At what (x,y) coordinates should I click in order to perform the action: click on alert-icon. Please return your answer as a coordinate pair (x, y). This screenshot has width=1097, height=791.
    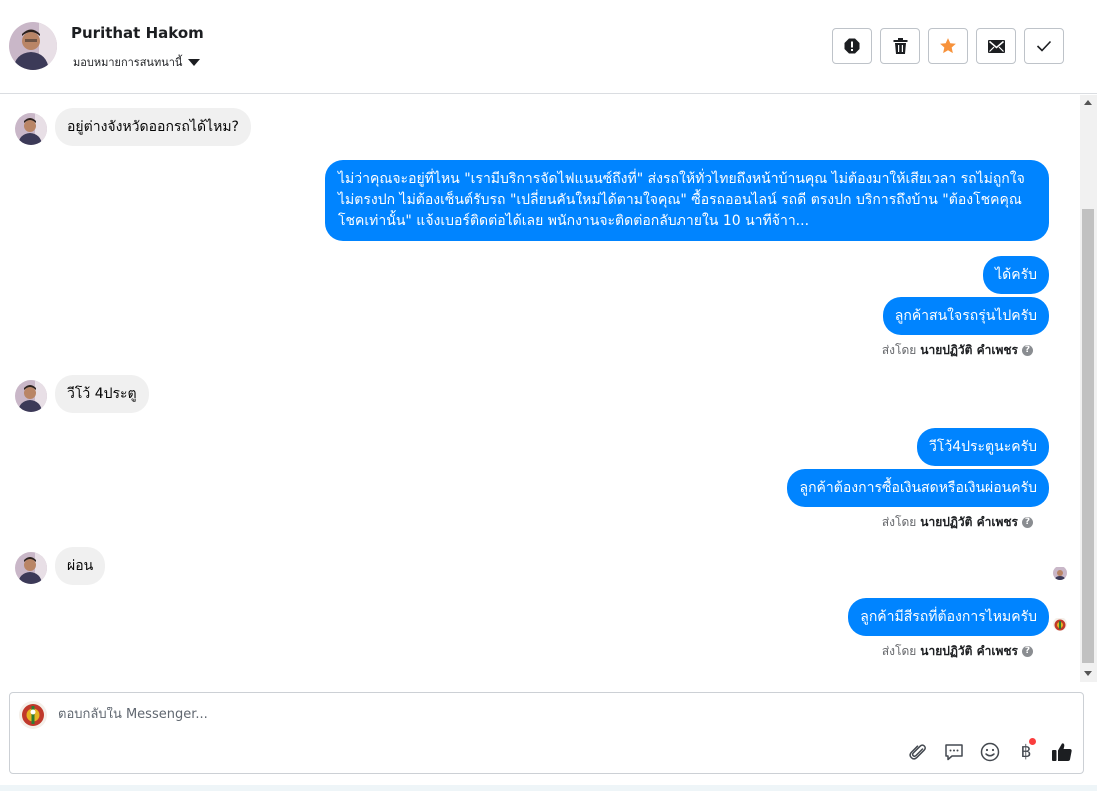
    Looking at the image, I should click on (852, 46).